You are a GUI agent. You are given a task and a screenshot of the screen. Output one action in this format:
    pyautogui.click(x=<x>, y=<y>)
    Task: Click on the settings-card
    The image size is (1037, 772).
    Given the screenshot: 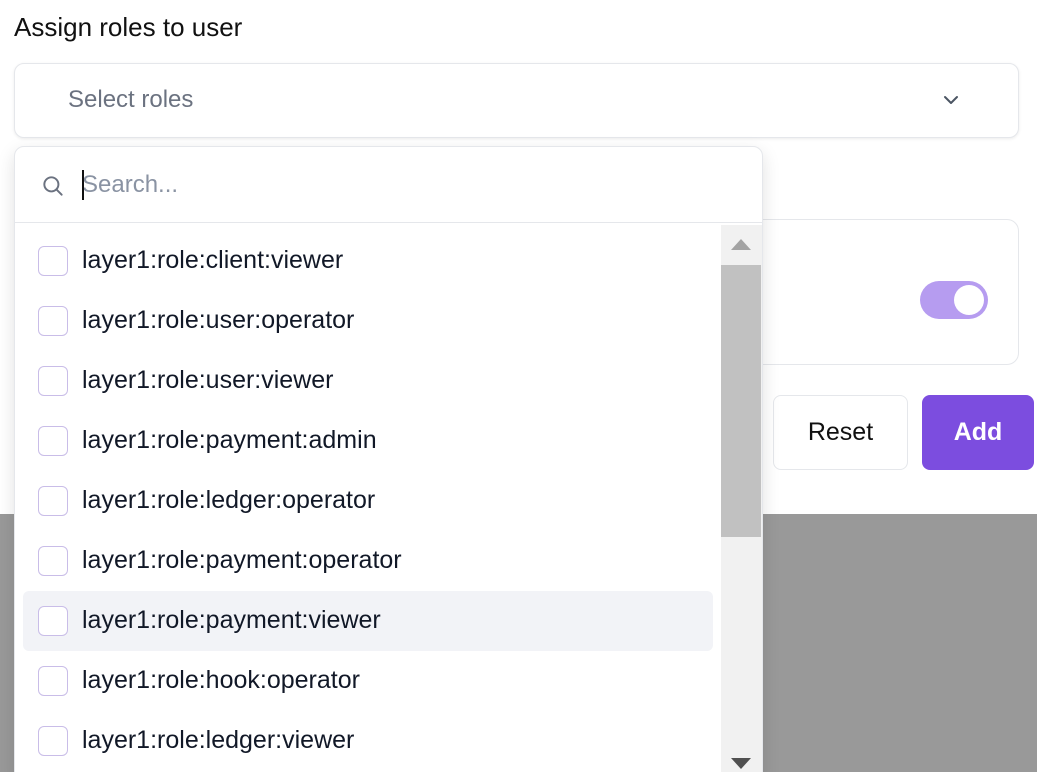 What is the action you would take?
    pyautogui.click(x=879, y=292)
    